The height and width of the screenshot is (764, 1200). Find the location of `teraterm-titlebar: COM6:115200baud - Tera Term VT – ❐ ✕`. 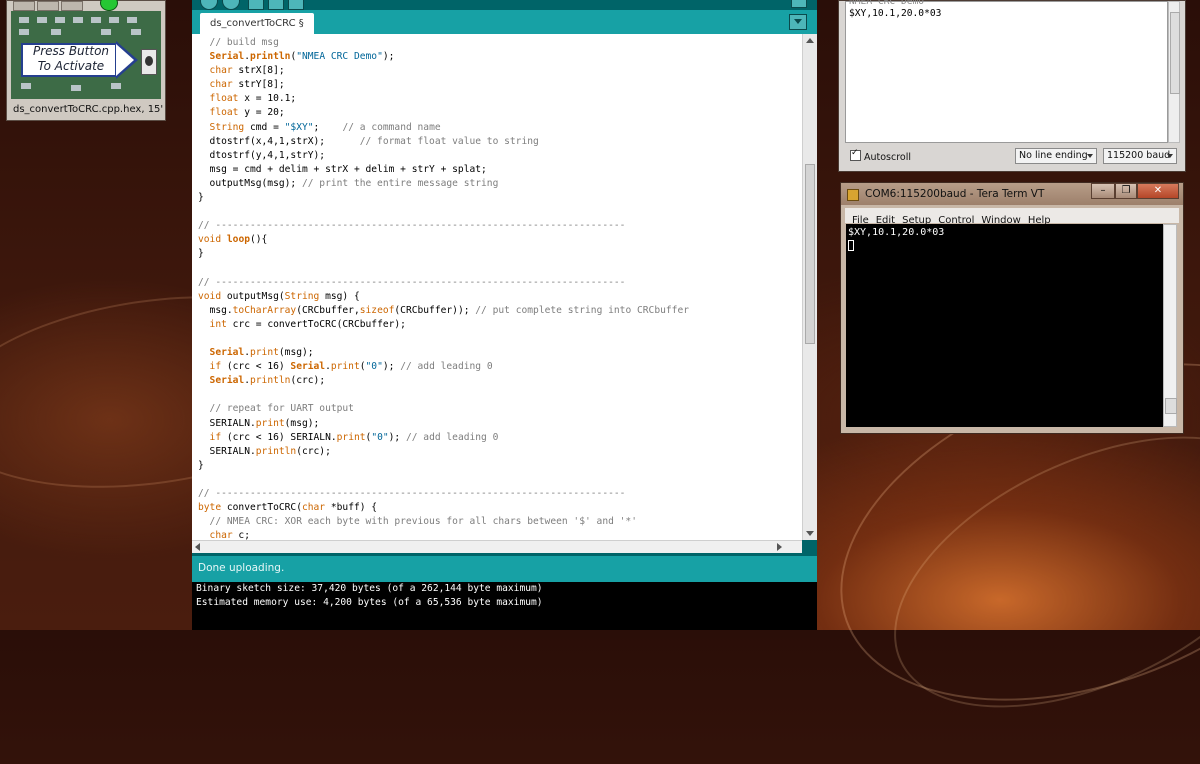

teraterm-titlebar: COM6:115200baud - Tera Term VT – ❐ ✕ is located at coordinates (1012, 194).